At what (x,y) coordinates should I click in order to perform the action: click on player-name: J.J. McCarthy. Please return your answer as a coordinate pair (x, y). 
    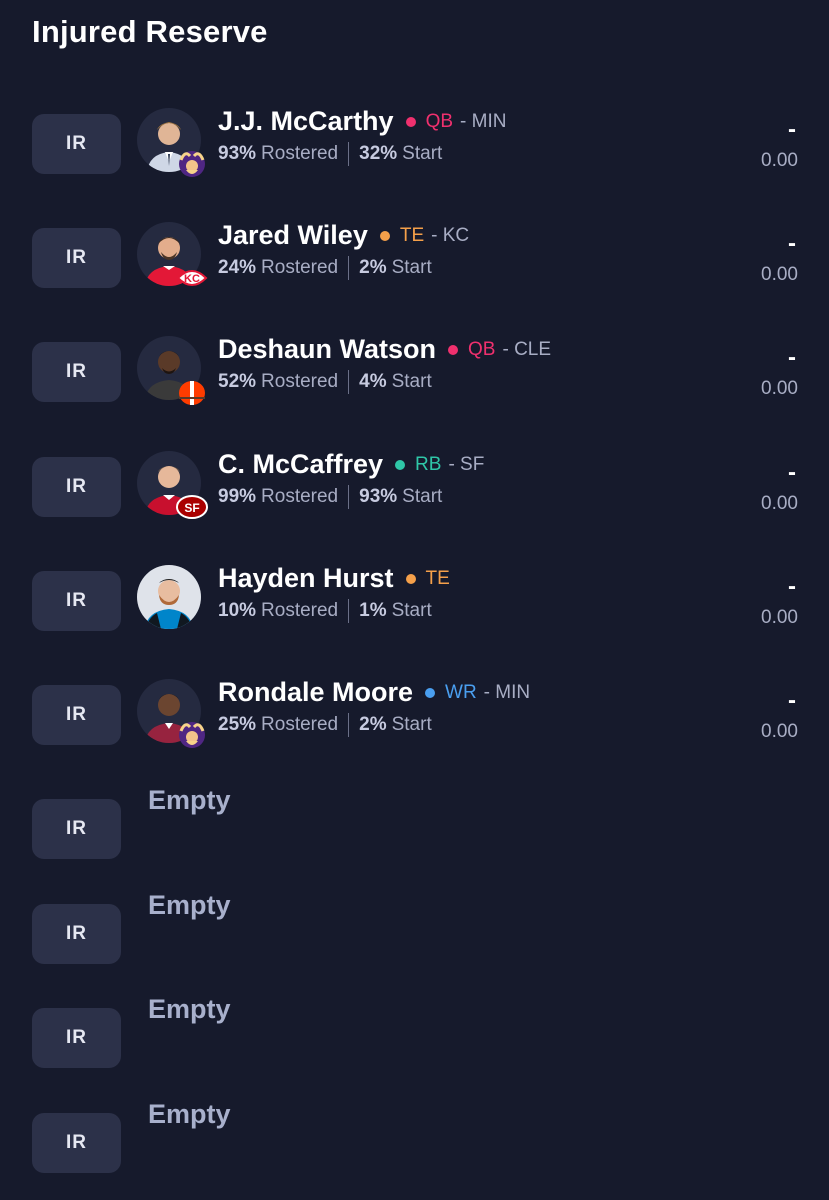
    Looking at the image, I should click on (306, 121).